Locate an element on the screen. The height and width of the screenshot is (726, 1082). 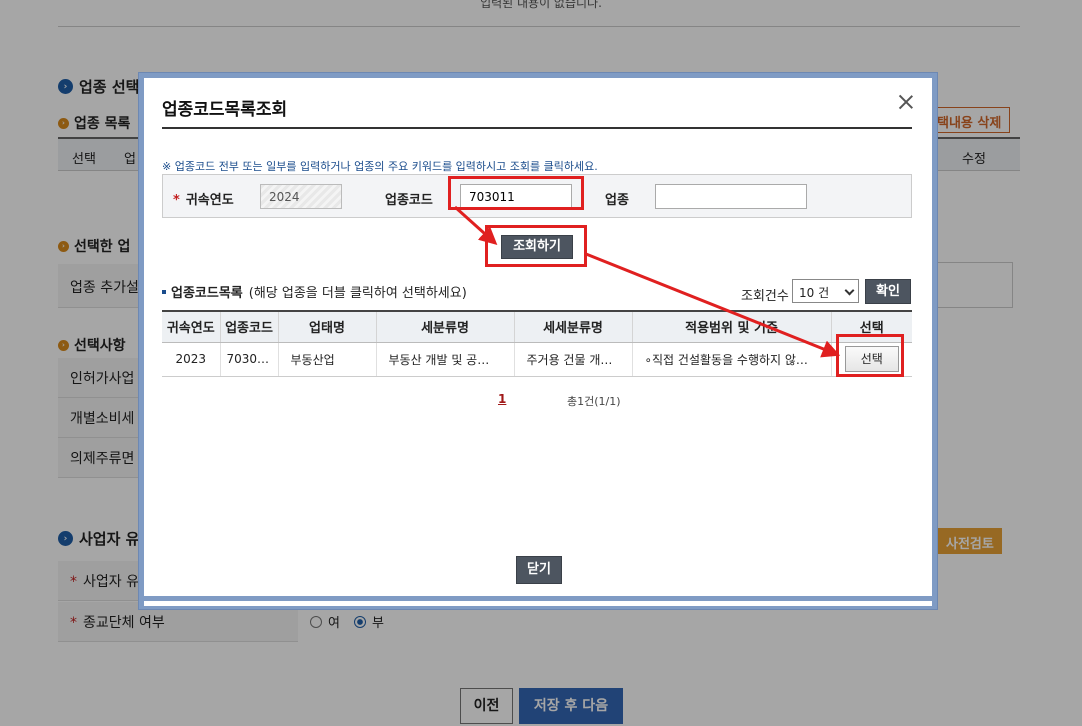
modal-bottom-strip is located at coordinates (538, 603).